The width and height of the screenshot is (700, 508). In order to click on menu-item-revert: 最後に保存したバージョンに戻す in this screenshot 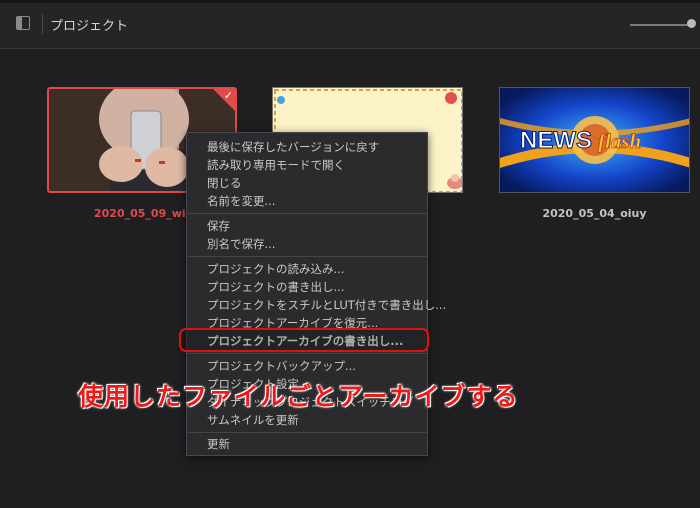, I will do `click(307, 147)`.